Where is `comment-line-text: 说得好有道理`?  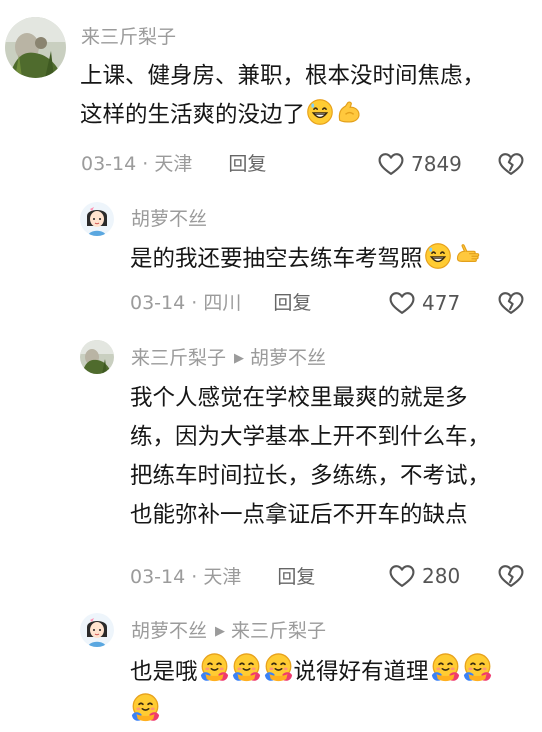 comment-line-text: 说得好有道理 is located at coordinates (361, 672).